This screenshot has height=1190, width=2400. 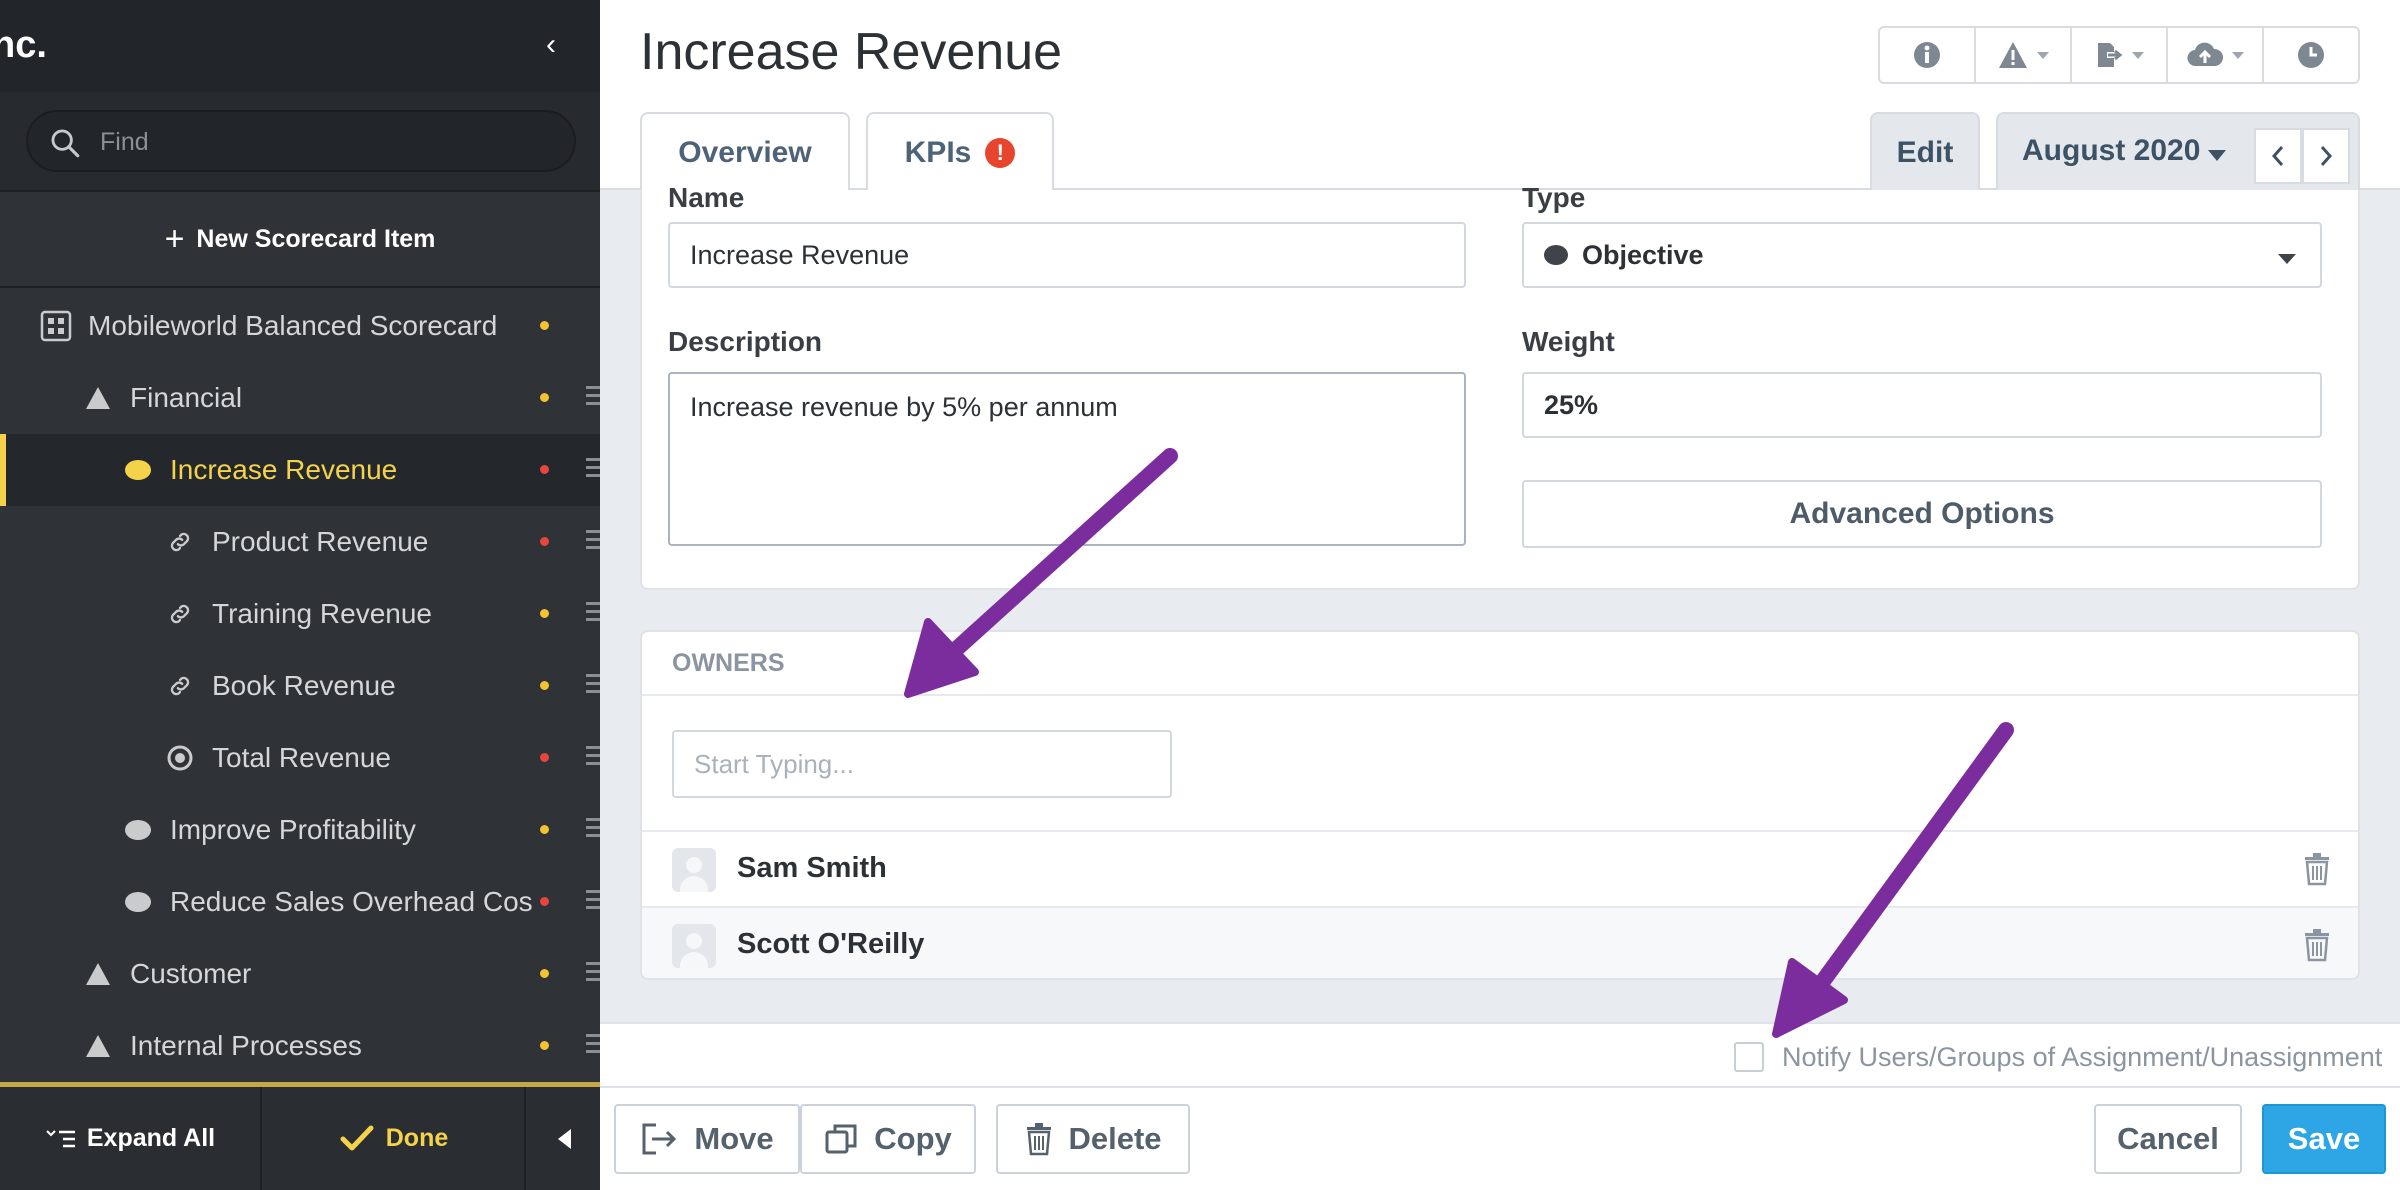 What do you see at coordinates (1500, 942) in the screenshot?
I see `owner-row: Scott O'Reilly` at bounding box center [1500, 942].